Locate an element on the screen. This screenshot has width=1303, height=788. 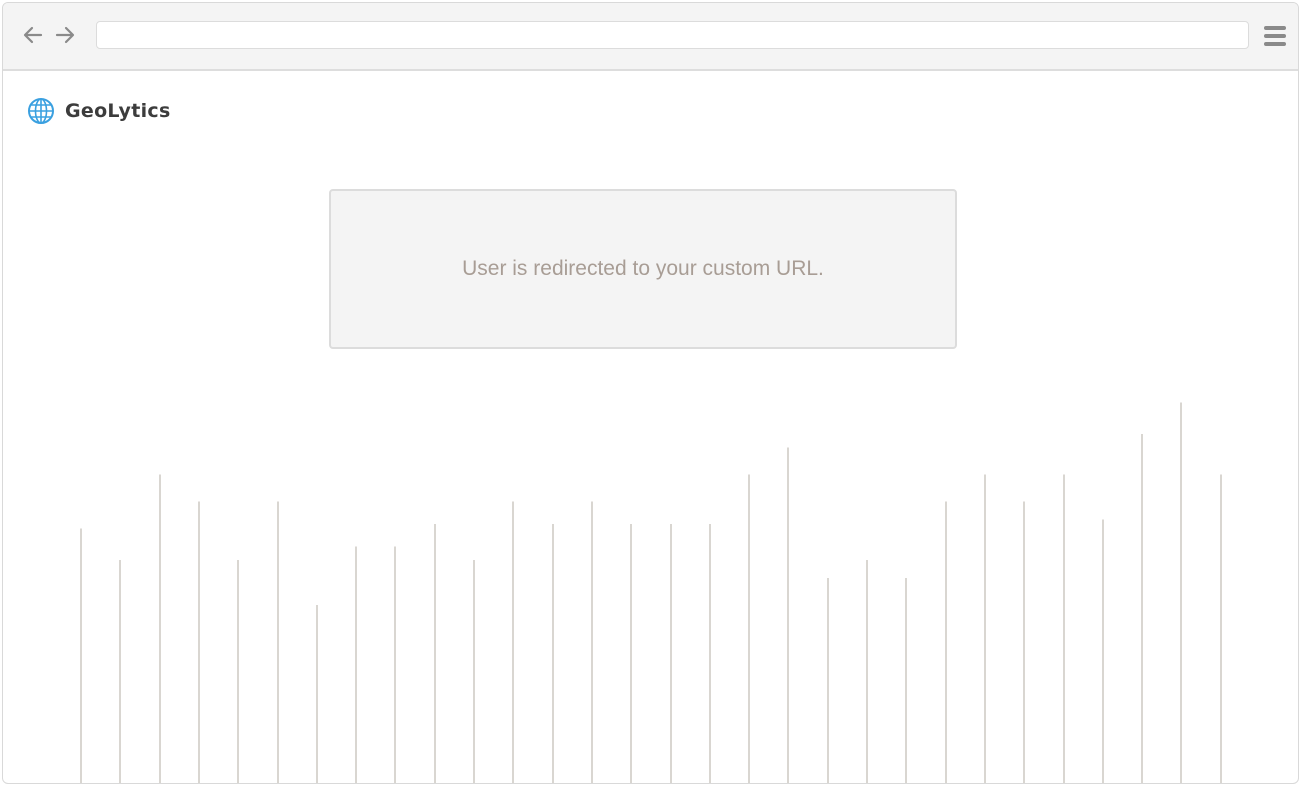
message-box: User is redirected to your custom URL. is located at coordinates (643, 269).